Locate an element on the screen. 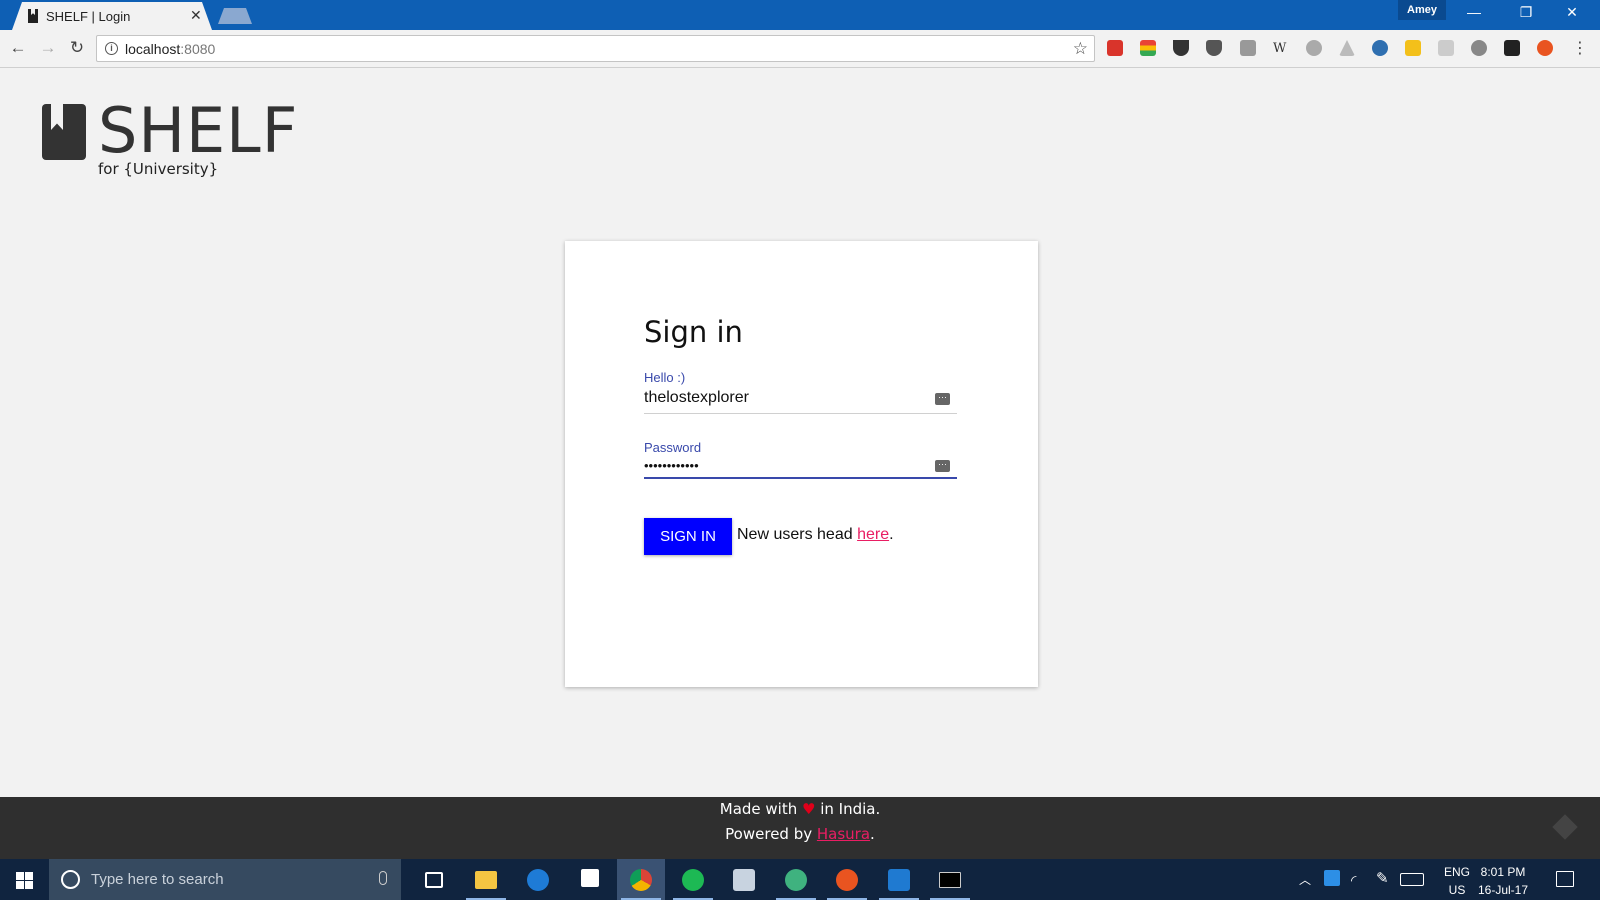 The image size is (1600, 900). close-window-icon: ✕ is located at coordinates (1572, 12).